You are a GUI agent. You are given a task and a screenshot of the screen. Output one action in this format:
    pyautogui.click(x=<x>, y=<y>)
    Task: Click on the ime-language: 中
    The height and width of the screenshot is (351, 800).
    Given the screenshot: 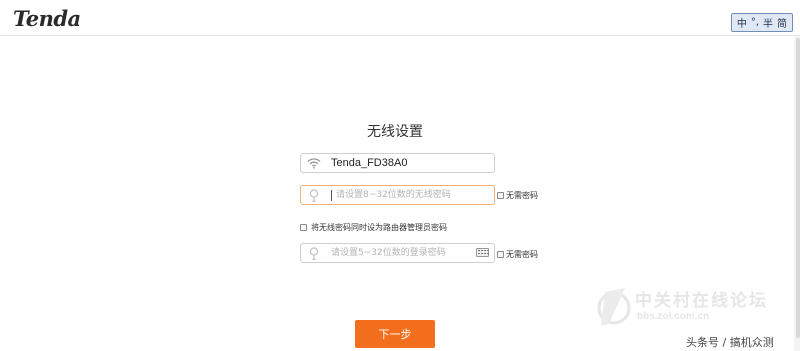 What is the action you would take?
    pyautogui.click(x=742, y=22)
    